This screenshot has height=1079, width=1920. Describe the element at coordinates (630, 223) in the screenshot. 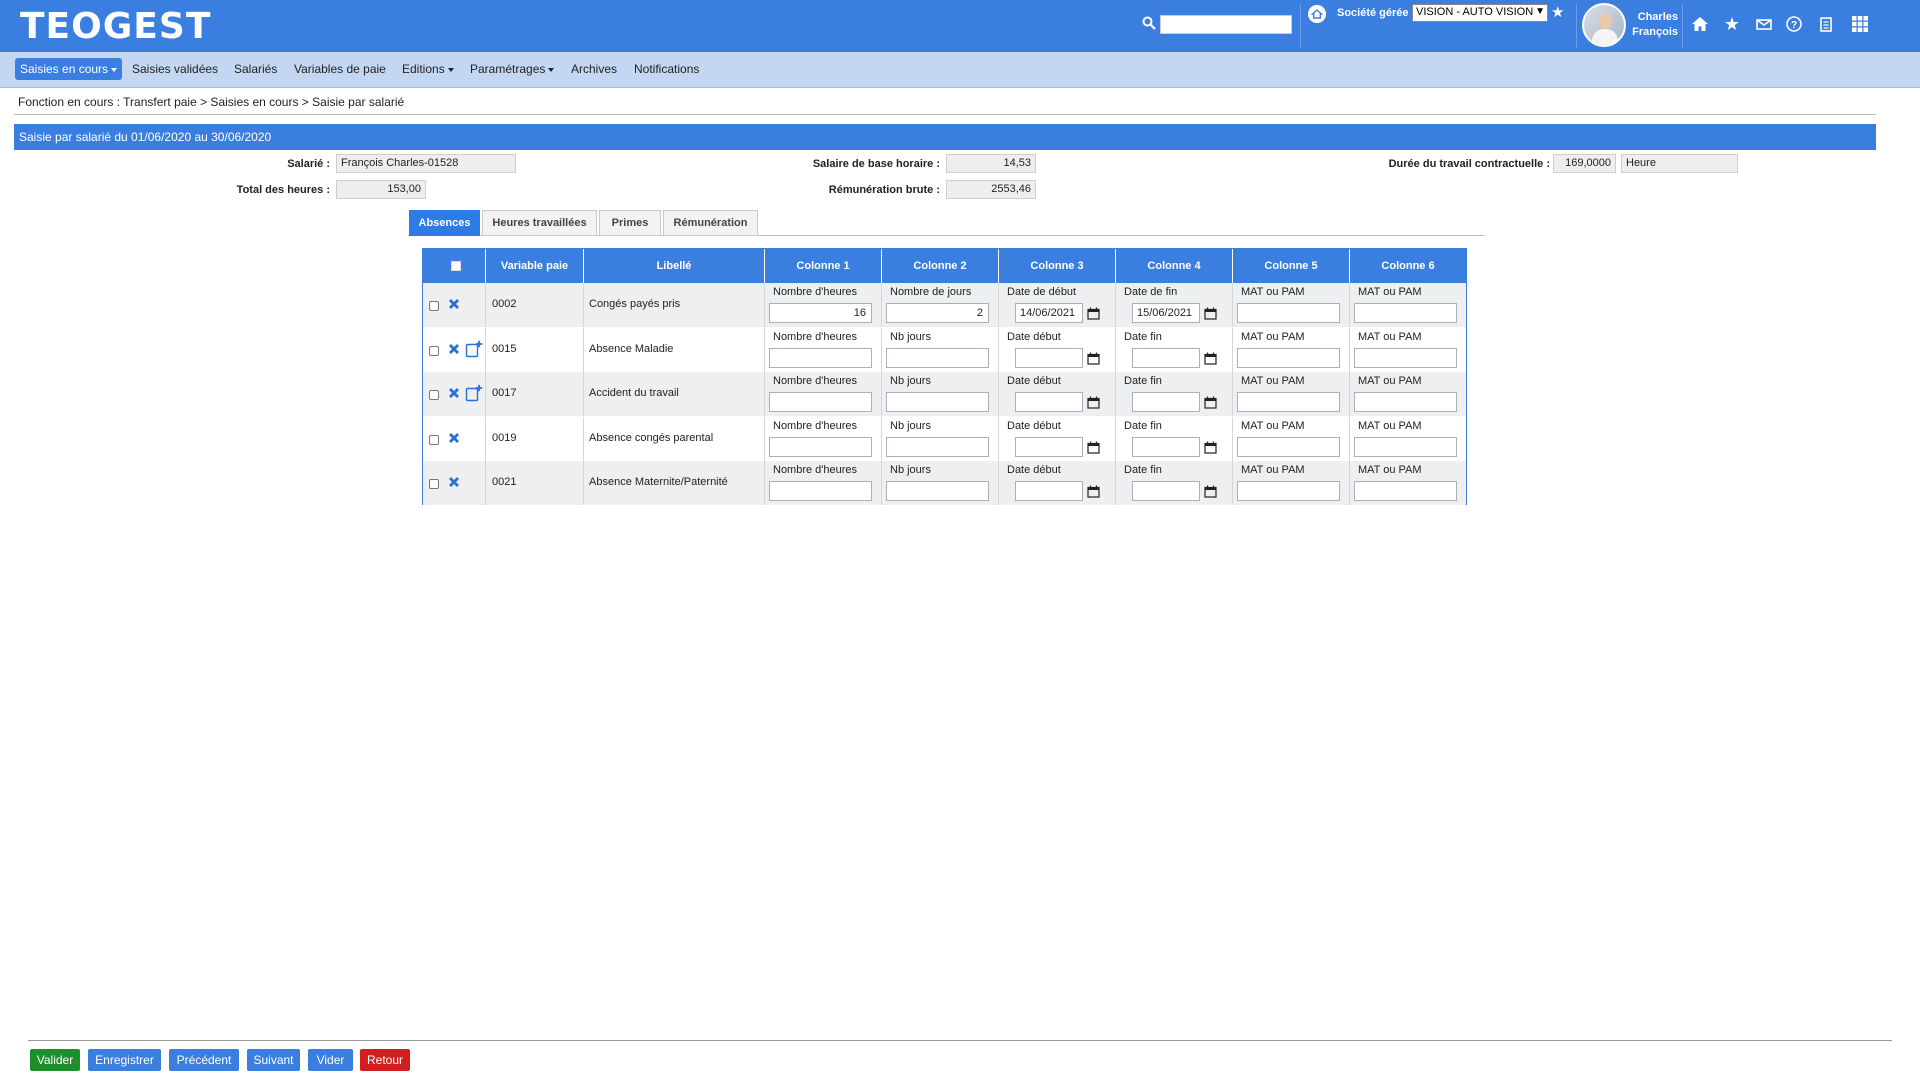

I see `tab-primes: Primes` at that location.